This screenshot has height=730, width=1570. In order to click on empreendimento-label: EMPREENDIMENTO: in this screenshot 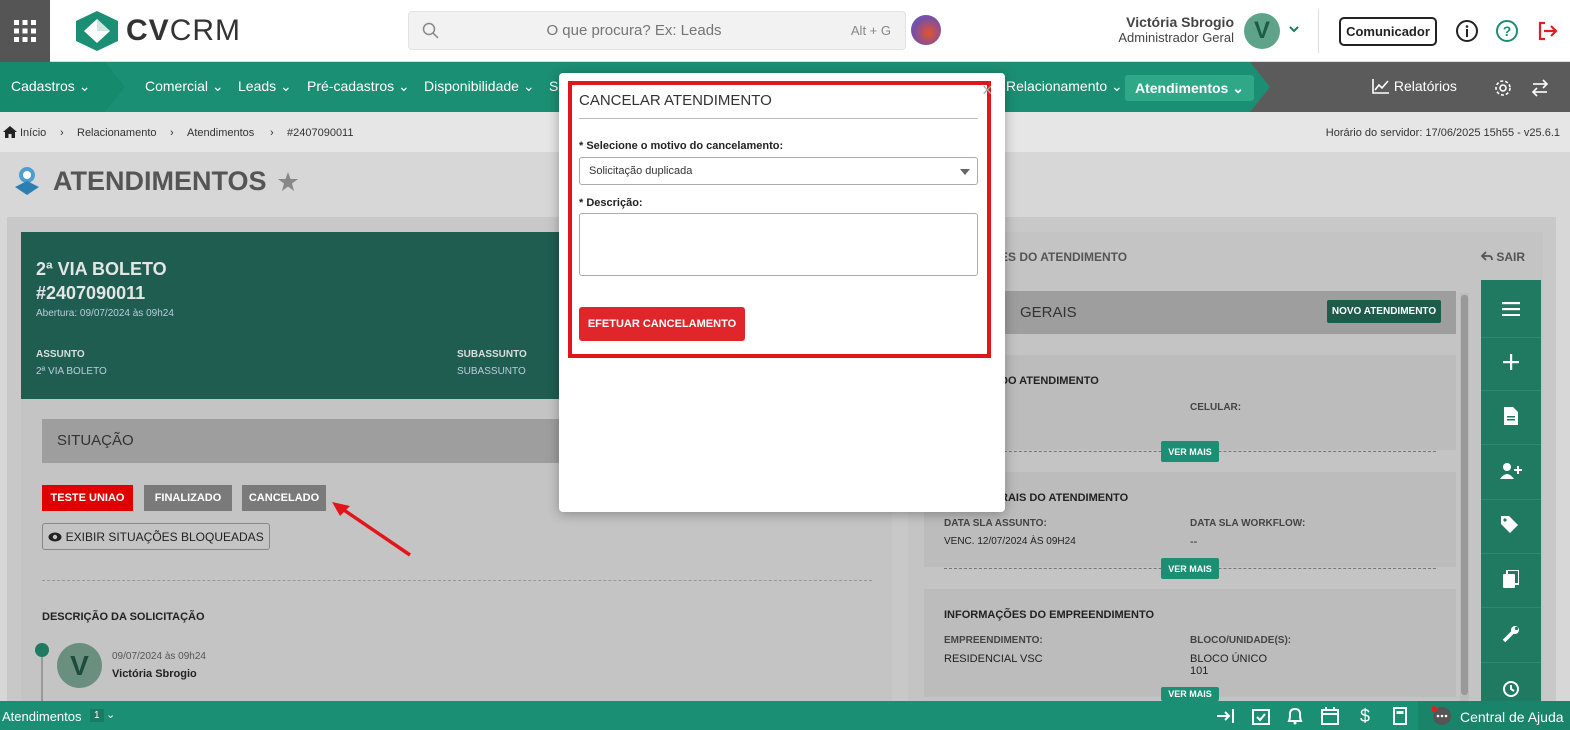, I will do `click(993, 640)`.